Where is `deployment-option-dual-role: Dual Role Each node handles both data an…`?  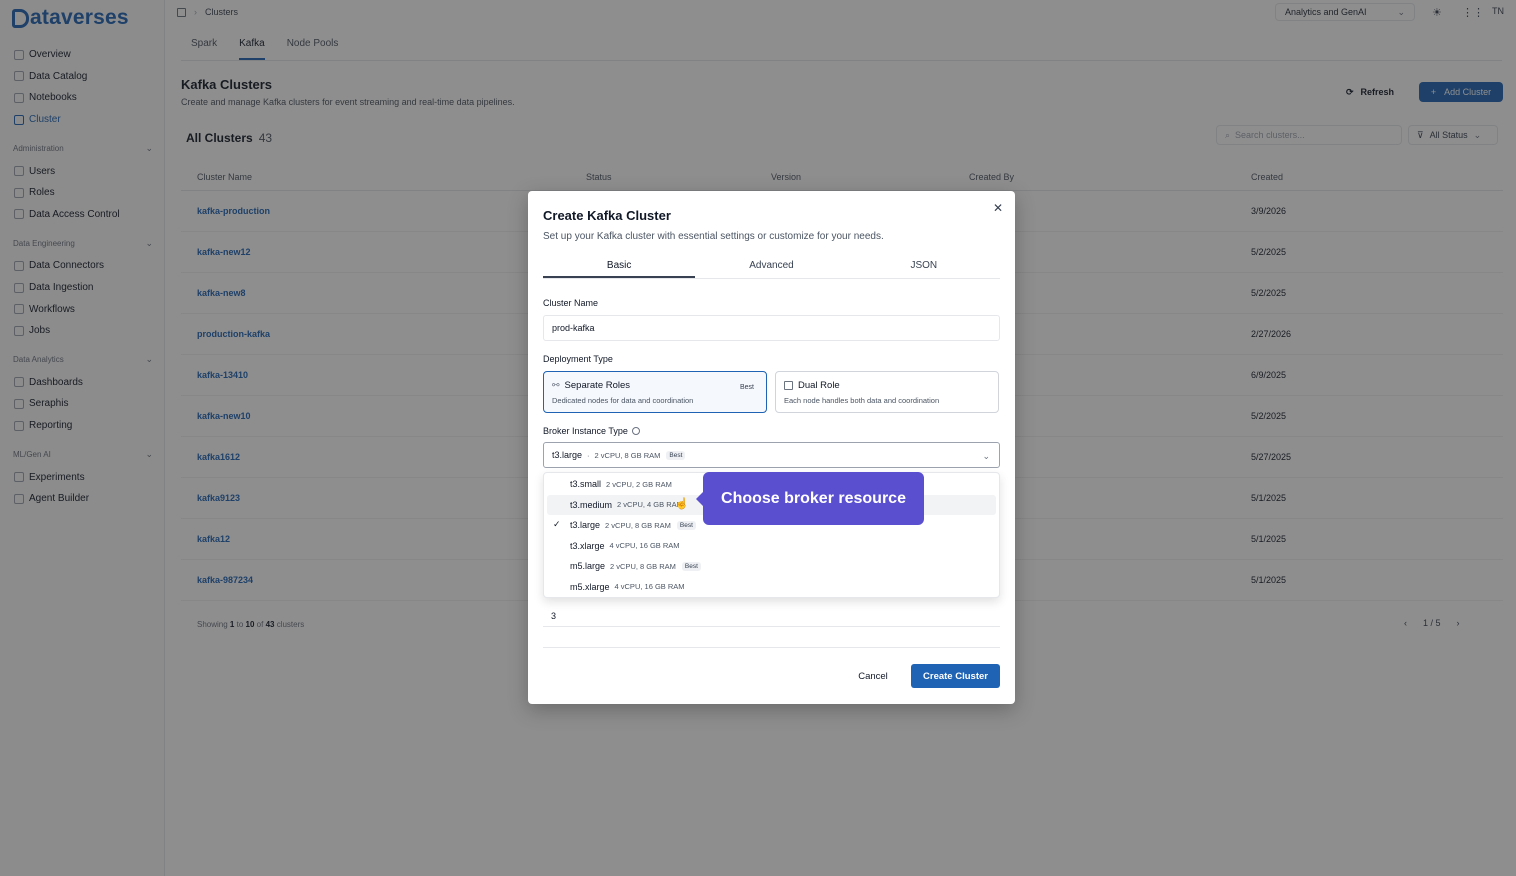 deployment-option-dual-role: Dual Role Each node handles both data an… is located at coordinates (887, 392).